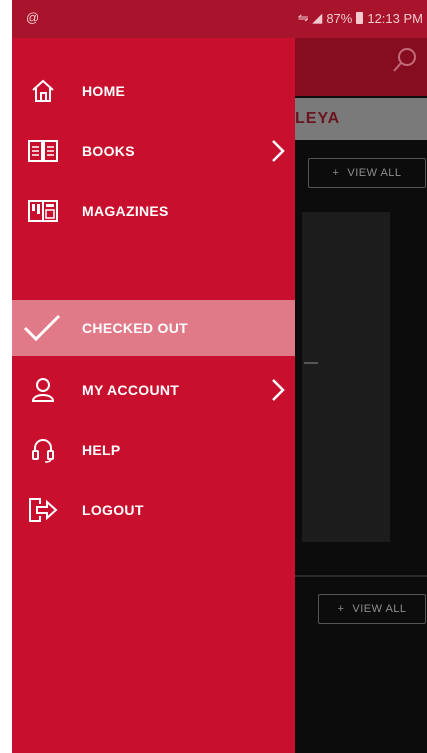  What do you see at coordinates (113, 510) in the screenshot?
I see `menu-item-label: LOGOUT` at bounding box center [113, 510].